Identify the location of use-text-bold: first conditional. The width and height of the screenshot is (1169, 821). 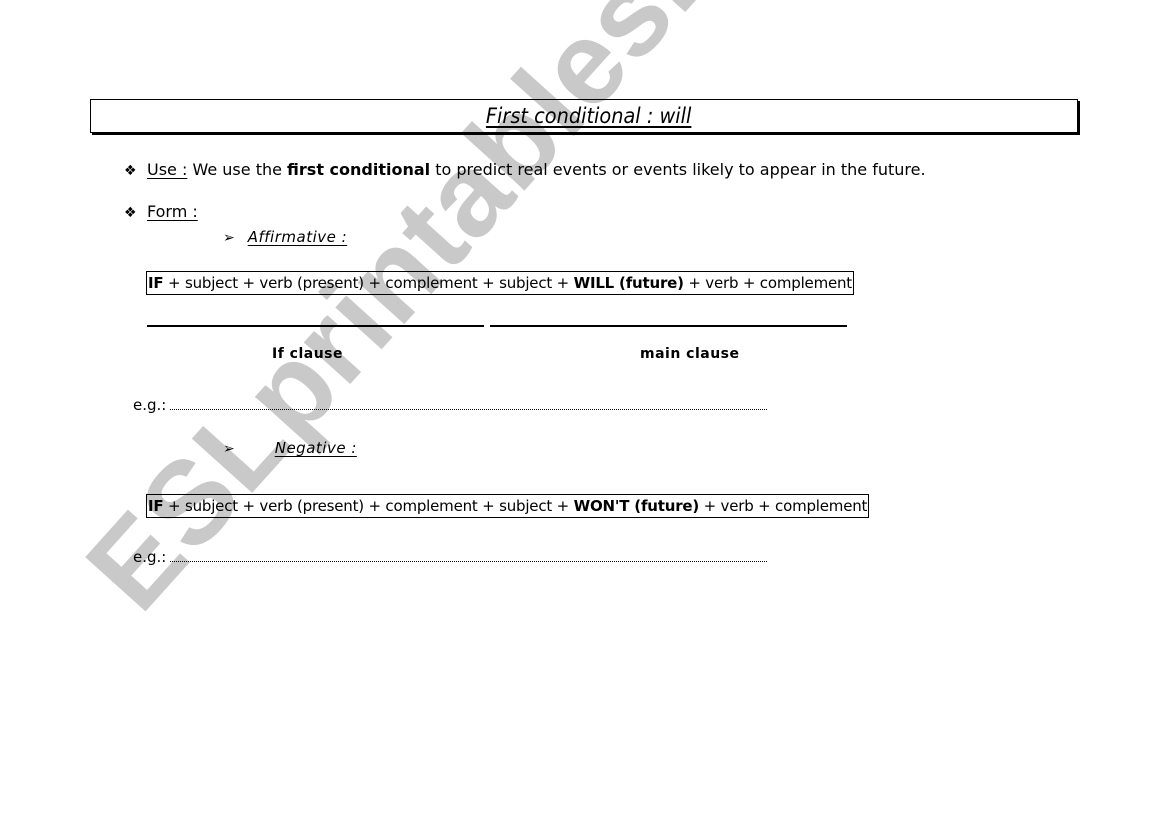
(359, 169).